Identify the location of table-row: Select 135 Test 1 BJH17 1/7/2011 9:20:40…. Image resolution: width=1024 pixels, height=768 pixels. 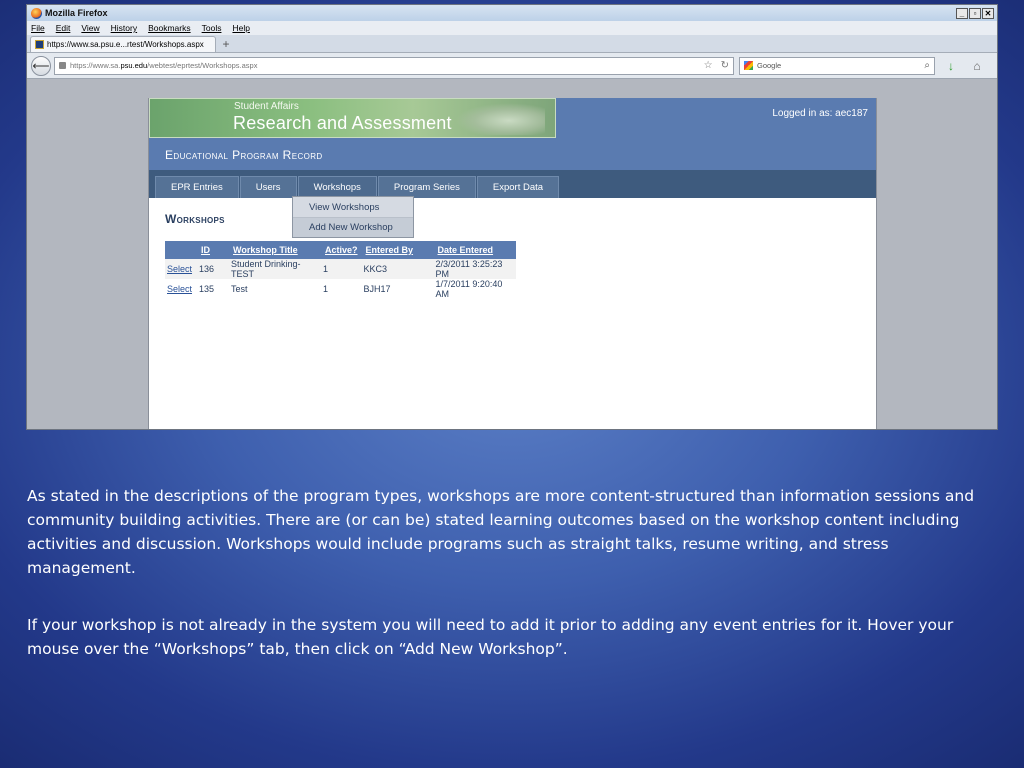
(340, 289).